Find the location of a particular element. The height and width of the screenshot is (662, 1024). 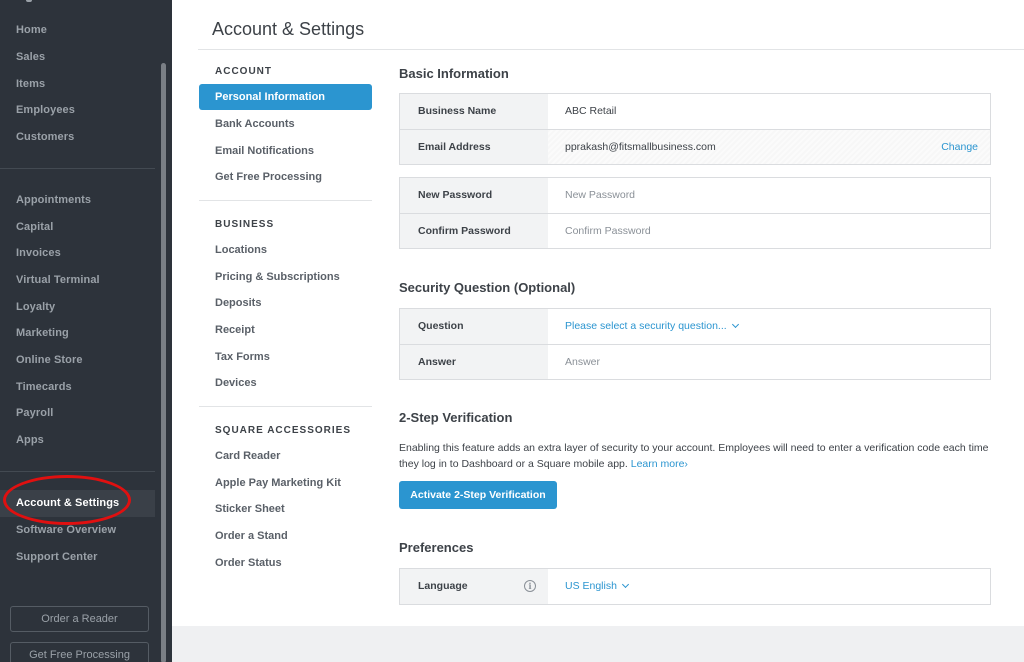

confirm-password-cell is located at coordinates (769, 231).